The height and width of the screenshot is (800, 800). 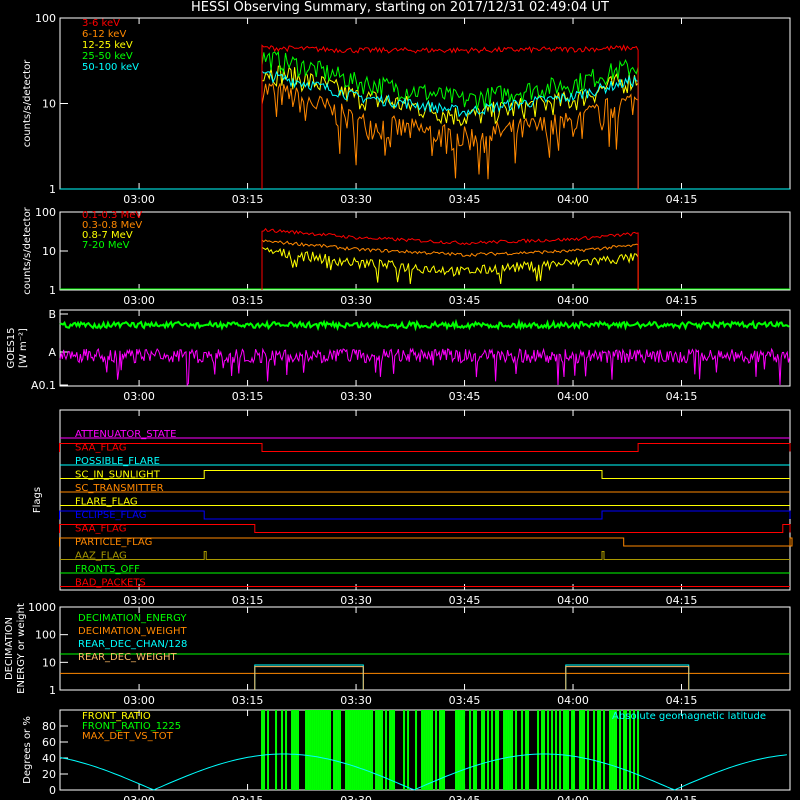 I want to click on y-tick-label: 80, so click(x=49, y=726).